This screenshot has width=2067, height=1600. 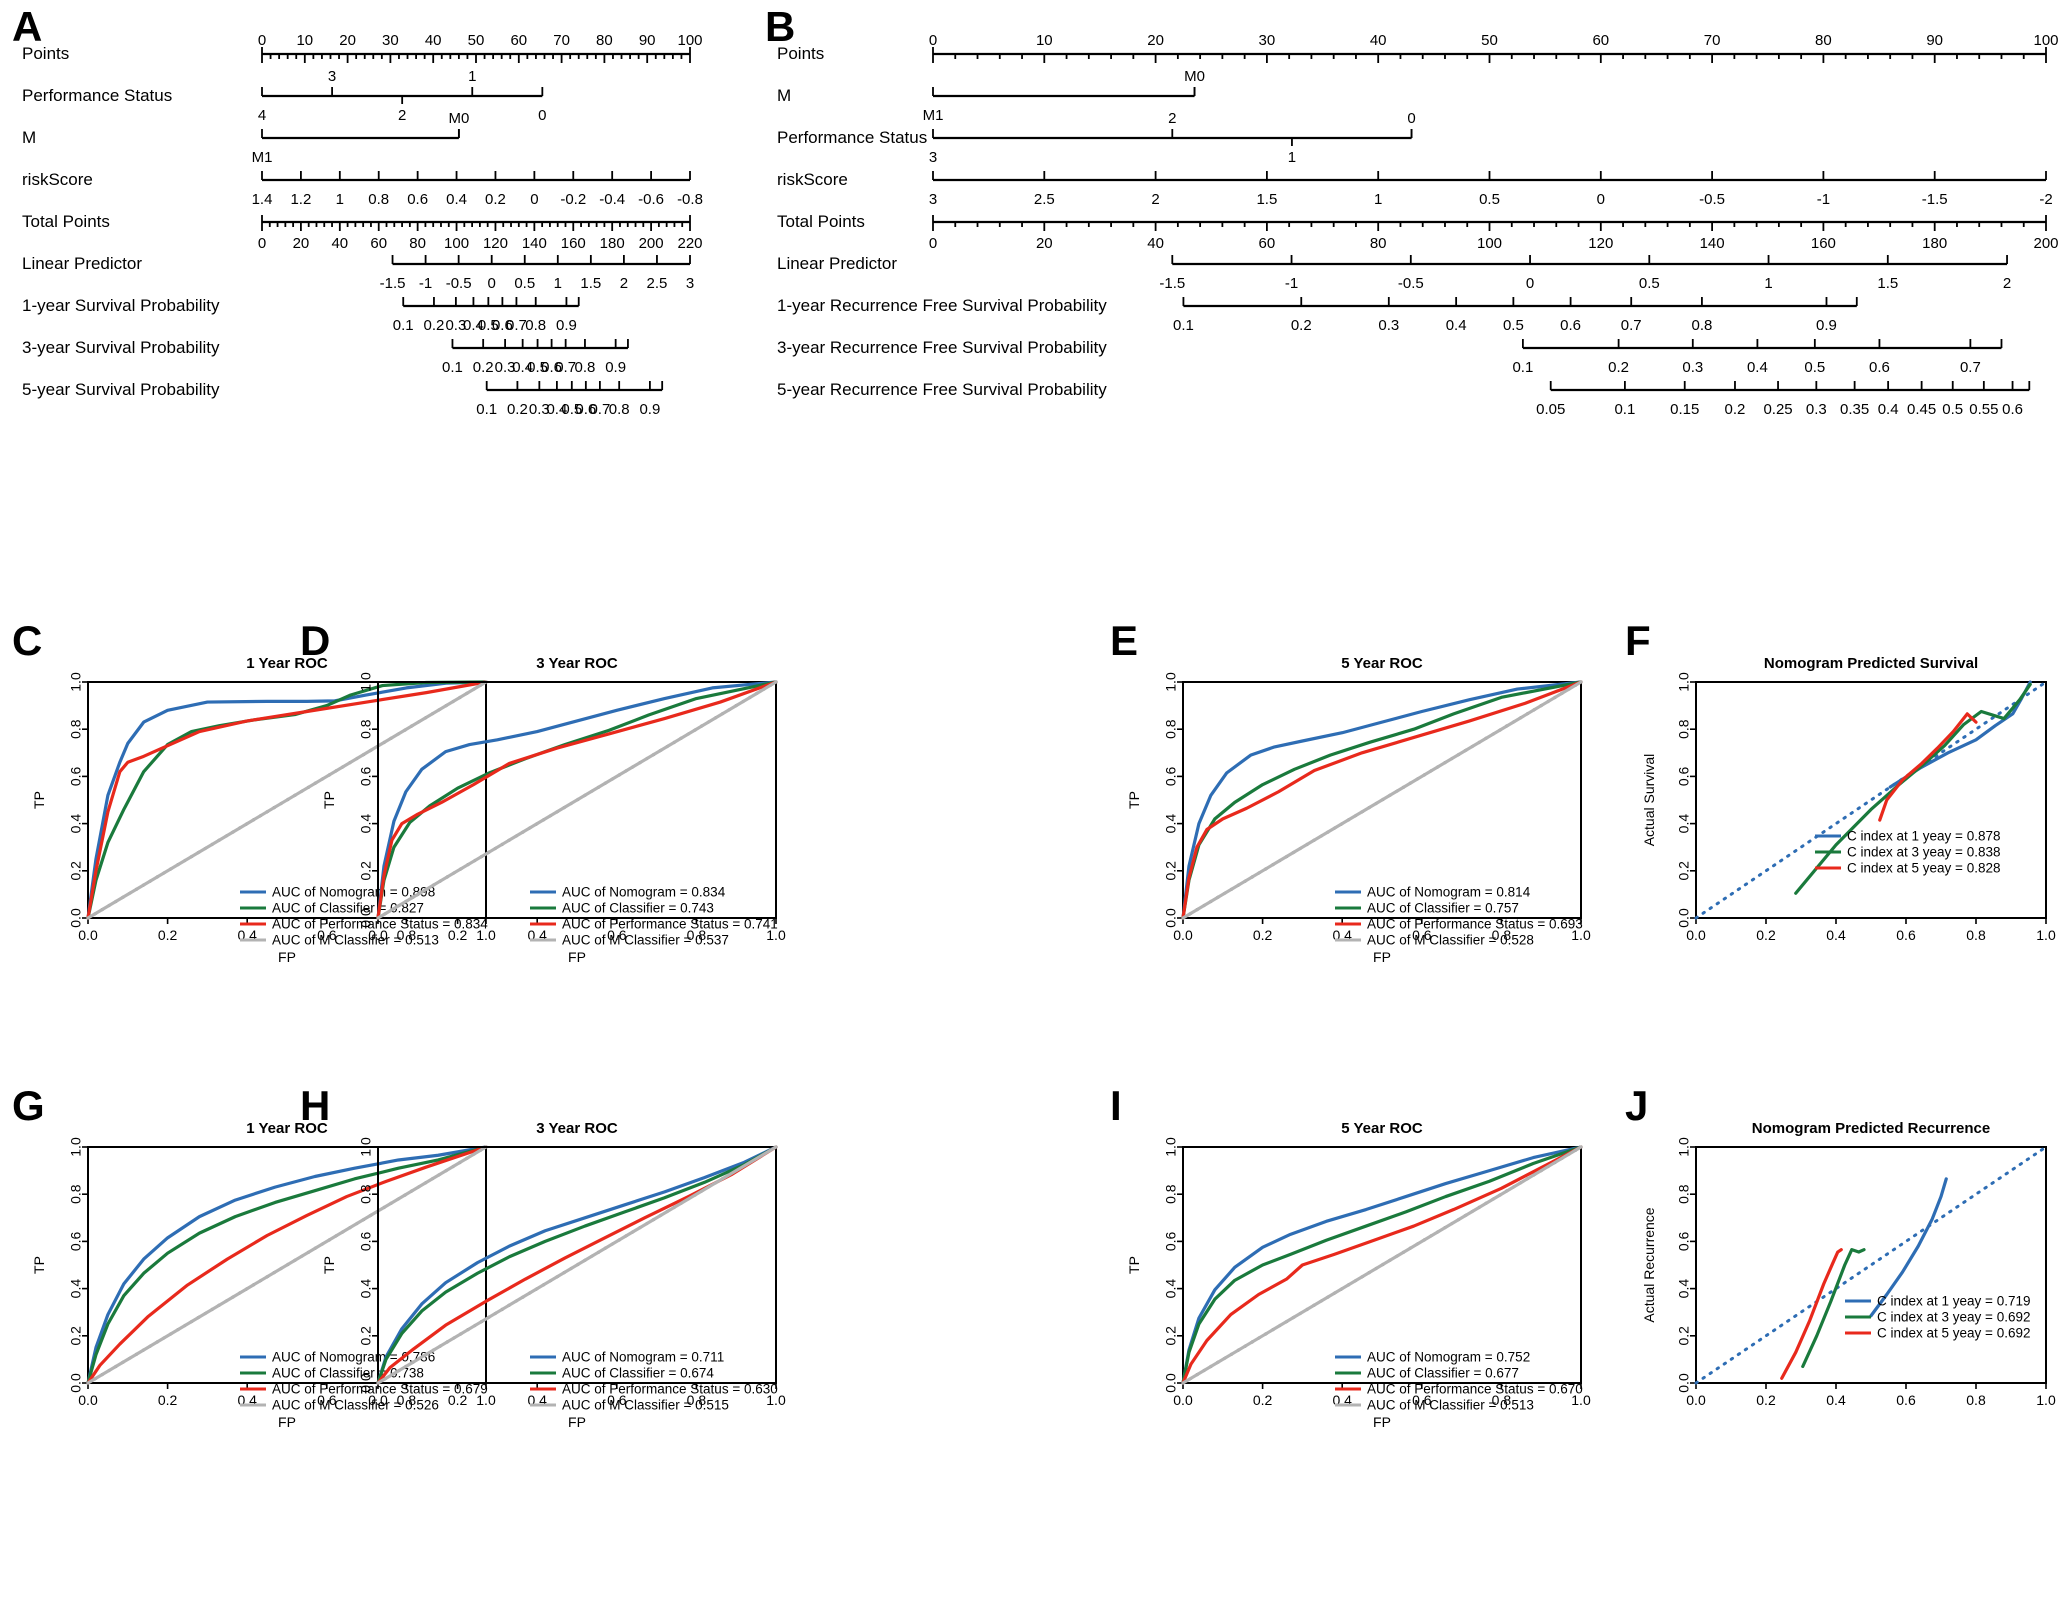 What do you see at coordinates (612, 199) in the screenshot?
I see `axis-tick-label: -0.4` at bounding box center [612, 199].